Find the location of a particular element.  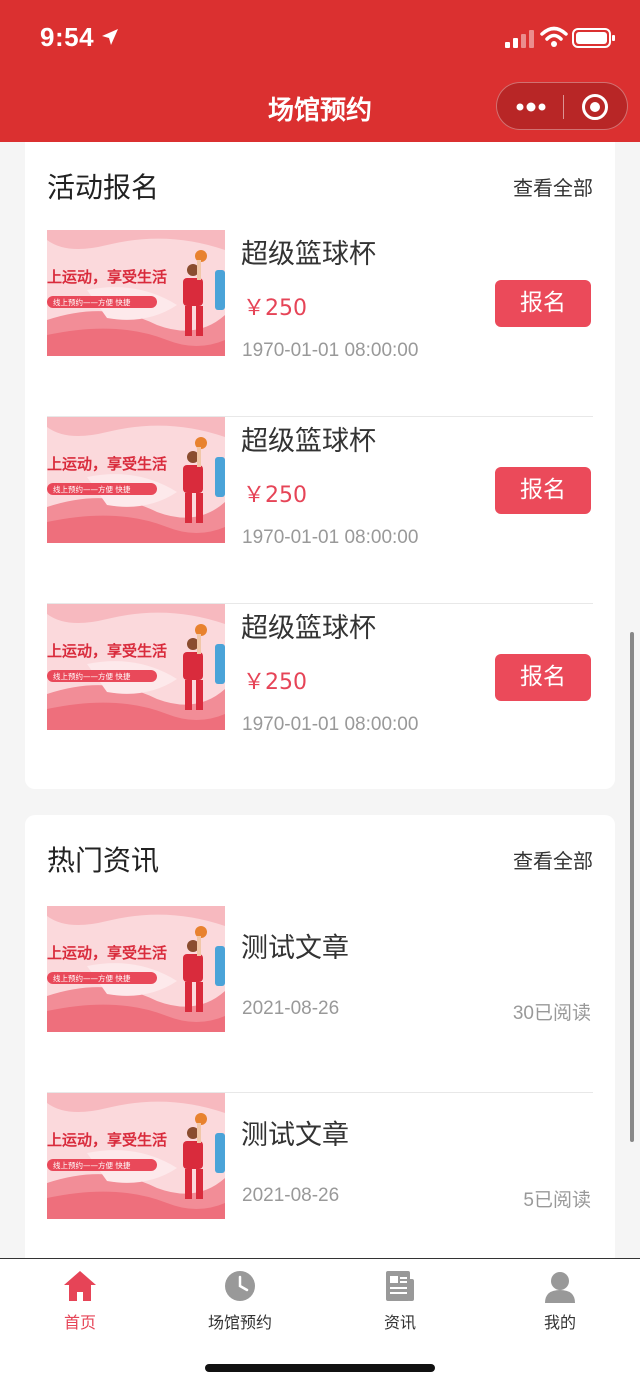

tab-venue-booking: 场馆预约 is located at coordinates (240, 1304).